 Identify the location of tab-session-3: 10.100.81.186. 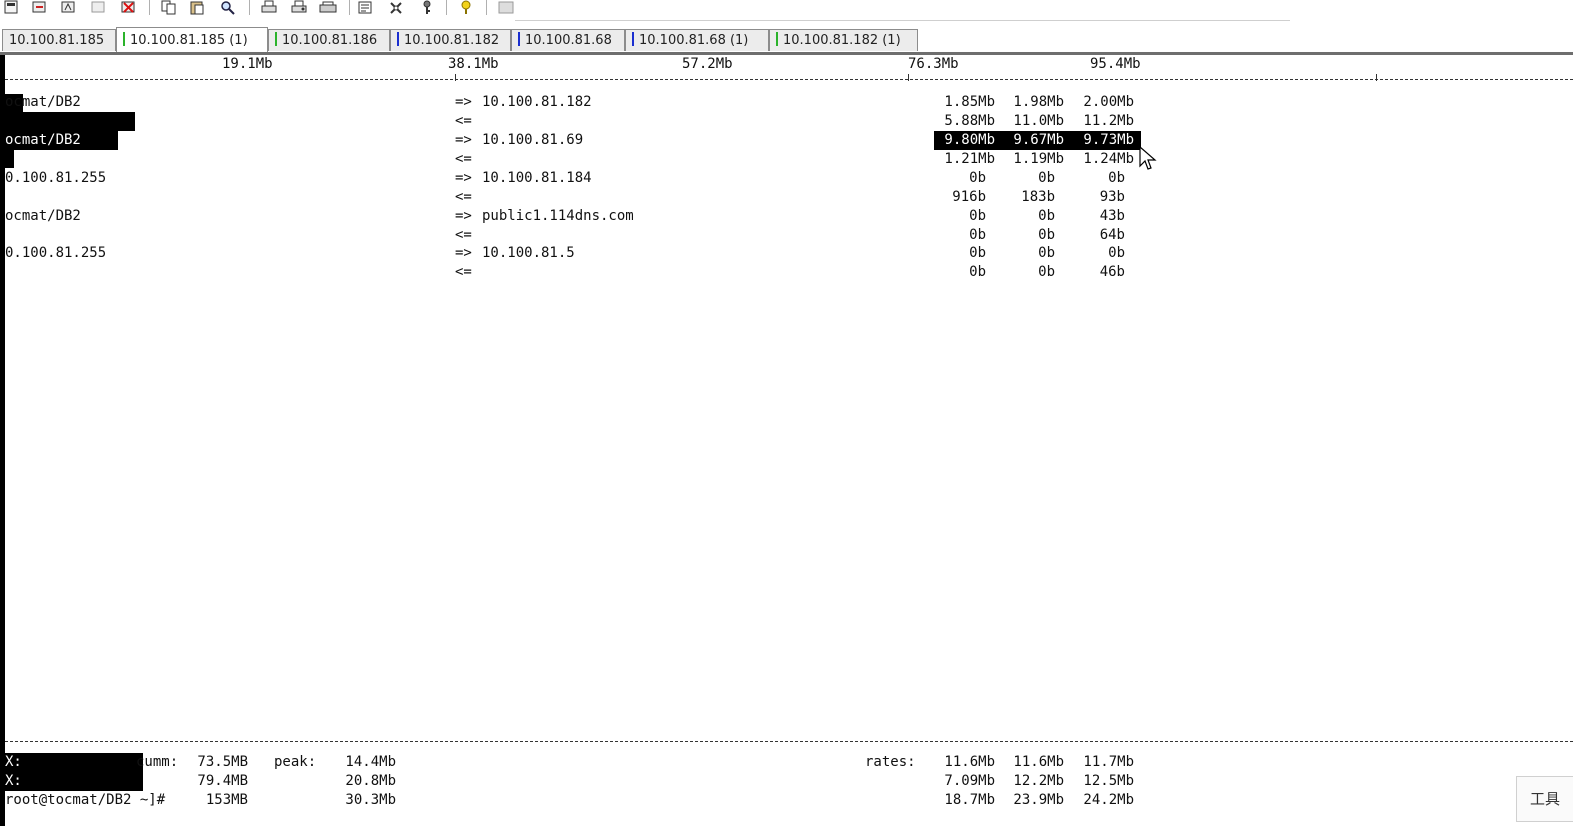
(329, 40).